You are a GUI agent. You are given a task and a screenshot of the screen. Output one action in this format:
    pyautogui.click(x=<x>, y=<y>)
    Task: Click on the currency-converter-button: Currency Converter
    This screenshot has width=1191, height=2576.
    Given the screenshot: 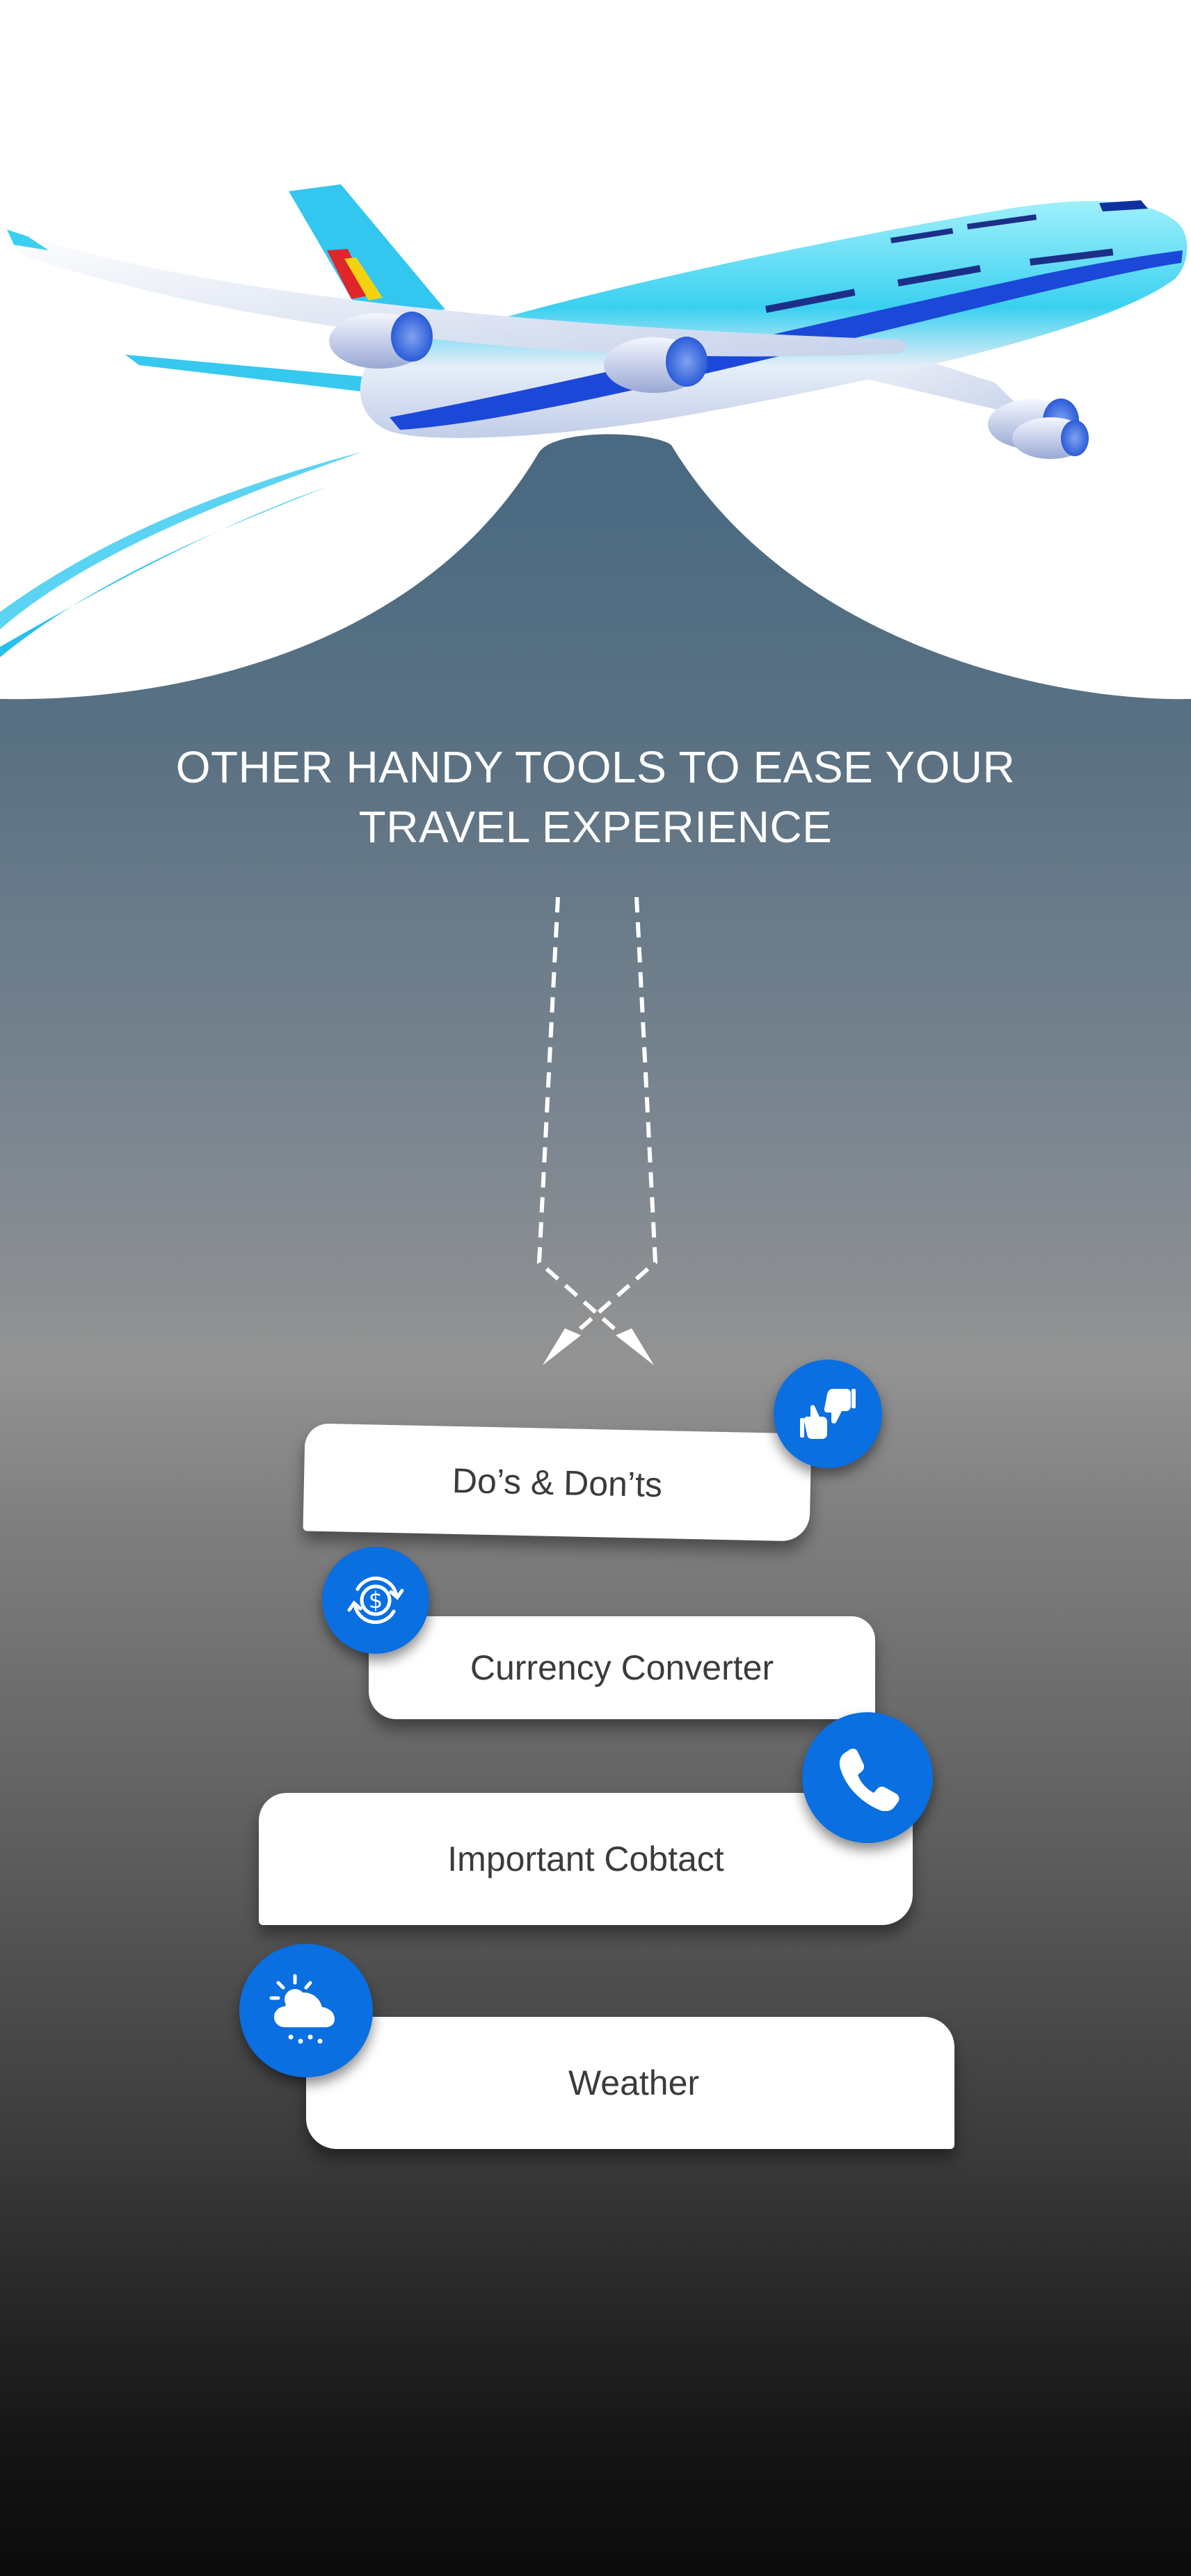 What is the action you would take?
    pyautogui.click(x=622, y=1667)
    